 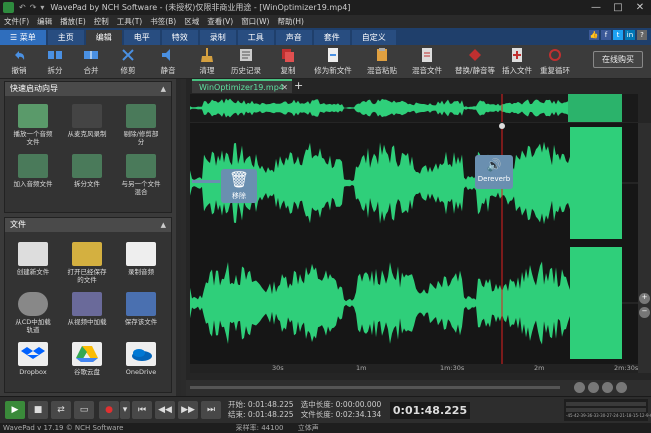 What do you see at coordinates (288, 62) in the screenshot?
I see `copy-button: 复制` at bounding box center [288, 62].